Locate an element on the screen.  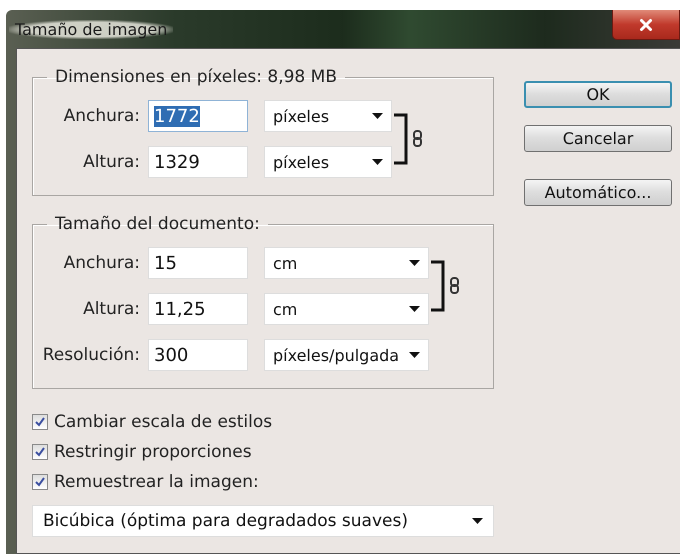
close-button is located at coordinates (646, 25).